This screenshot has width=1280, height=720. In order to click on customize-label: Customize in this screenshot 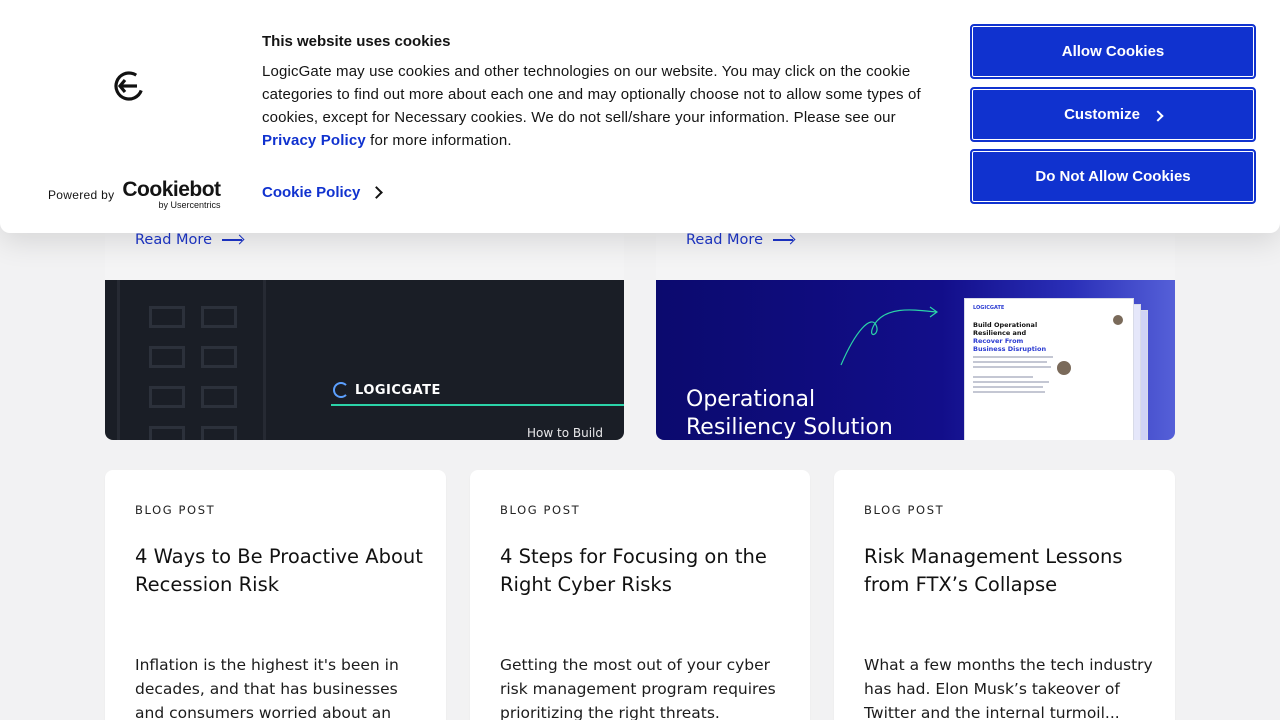, I will do `click(1102, 114)`.